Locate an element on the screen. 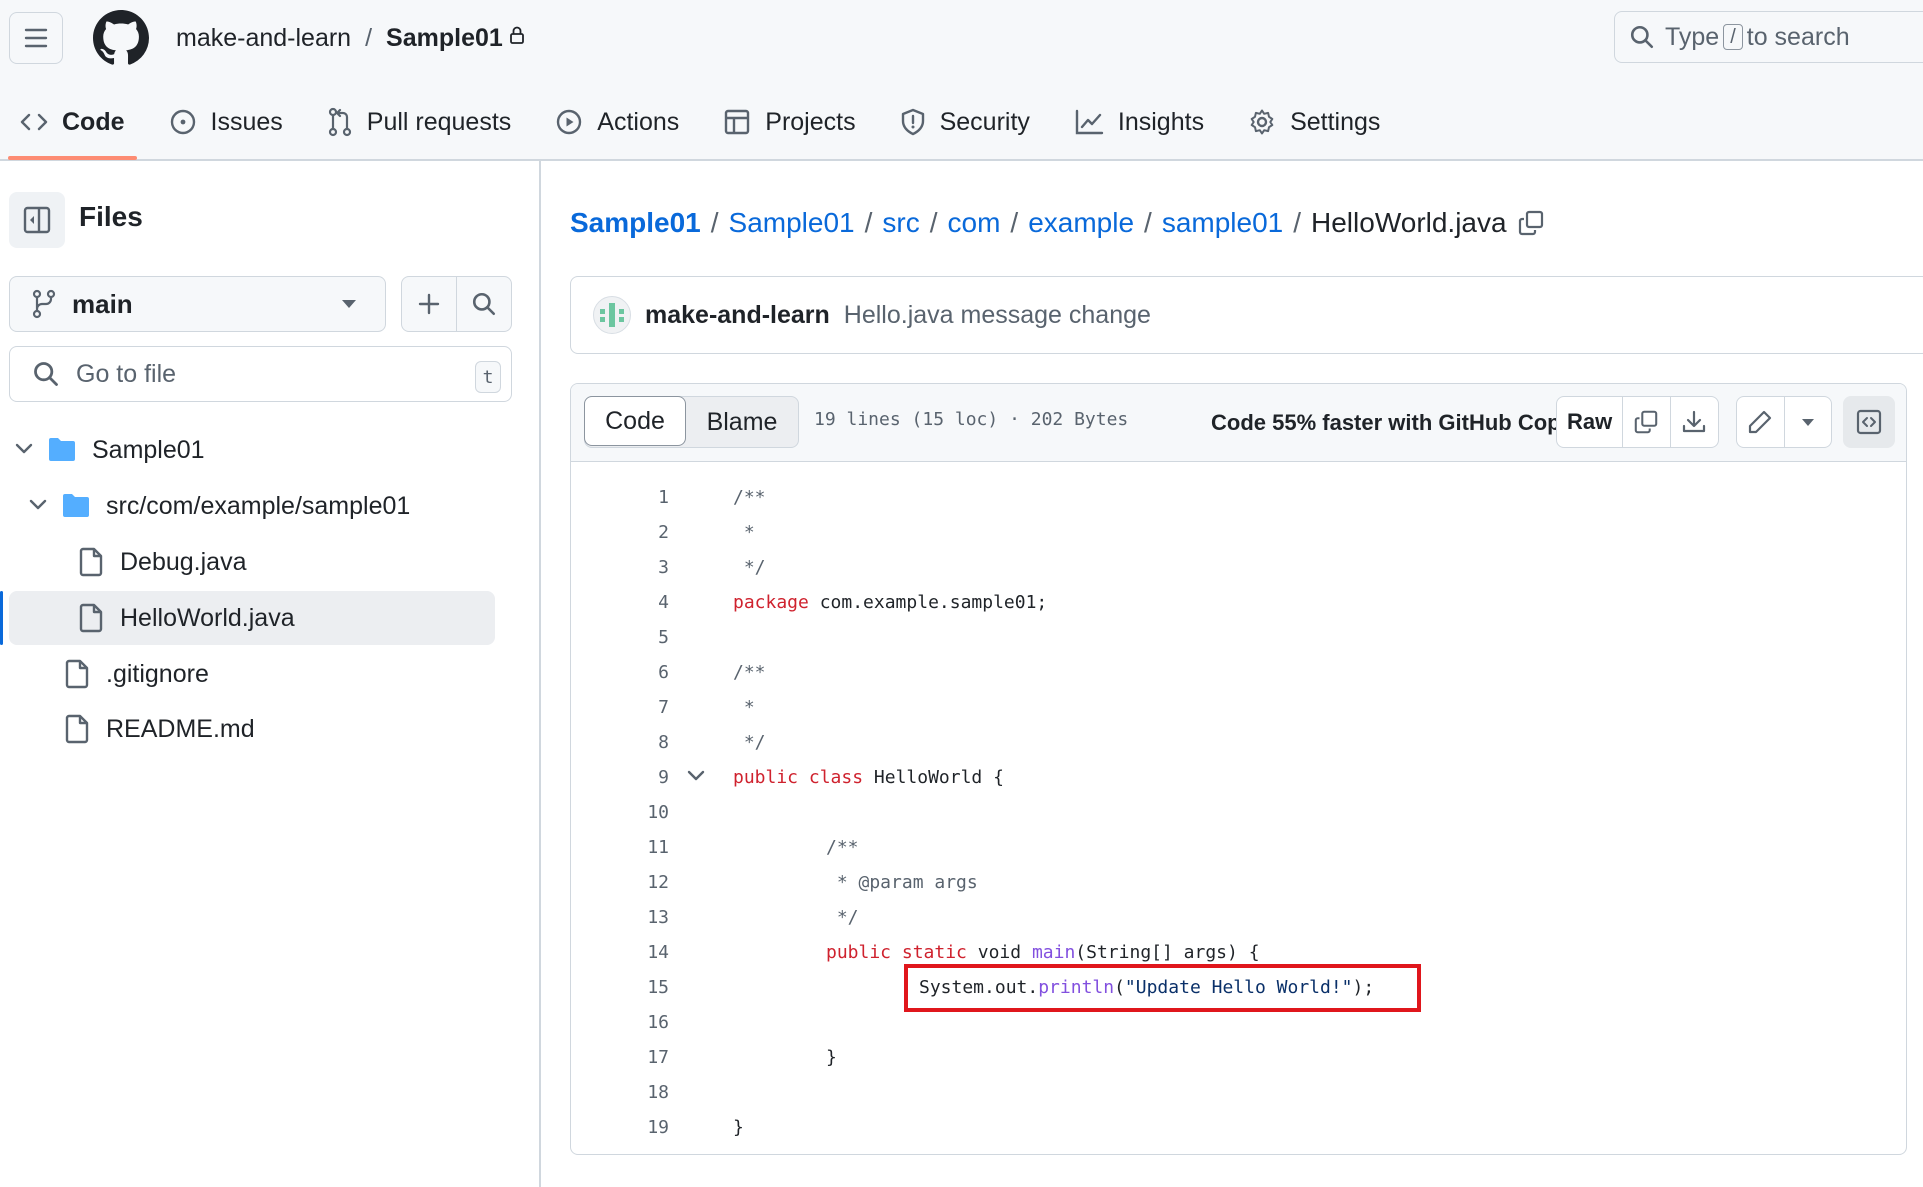  code-line: 1 /** is located at coordinates (1238, 497).